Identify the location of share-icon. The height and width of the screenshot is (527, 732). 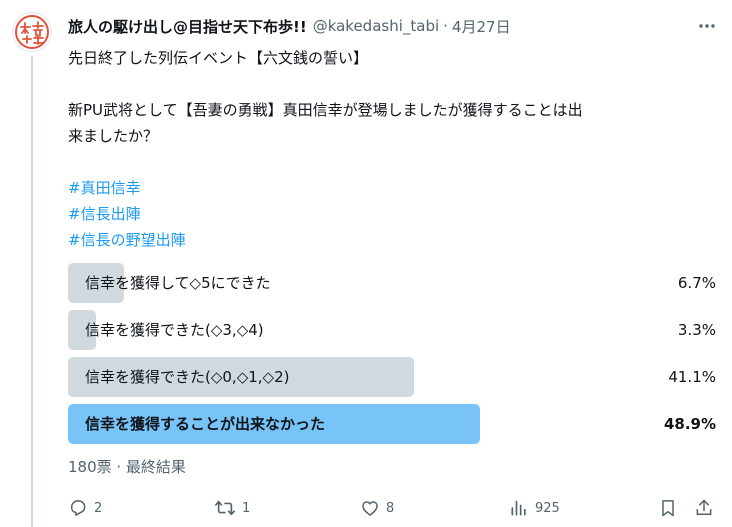
(704, 507).